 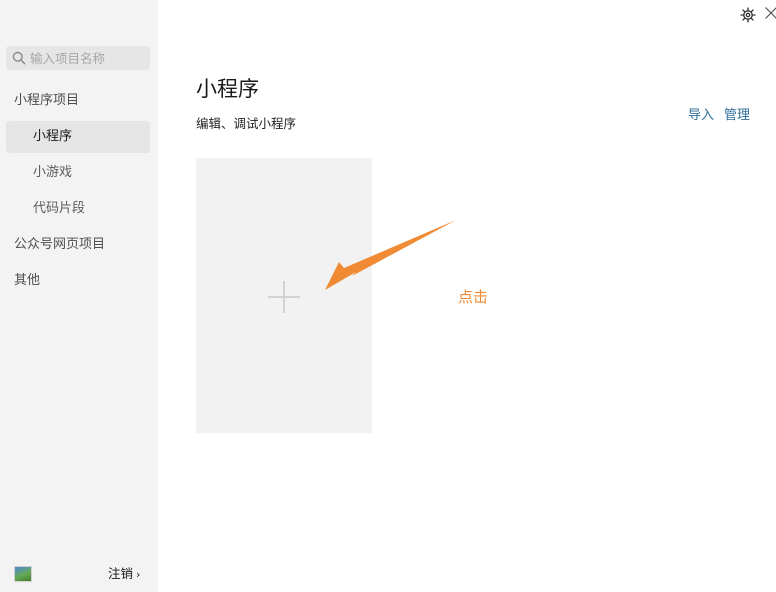 I want to click on gear-icon, so click(x=748, y=15).